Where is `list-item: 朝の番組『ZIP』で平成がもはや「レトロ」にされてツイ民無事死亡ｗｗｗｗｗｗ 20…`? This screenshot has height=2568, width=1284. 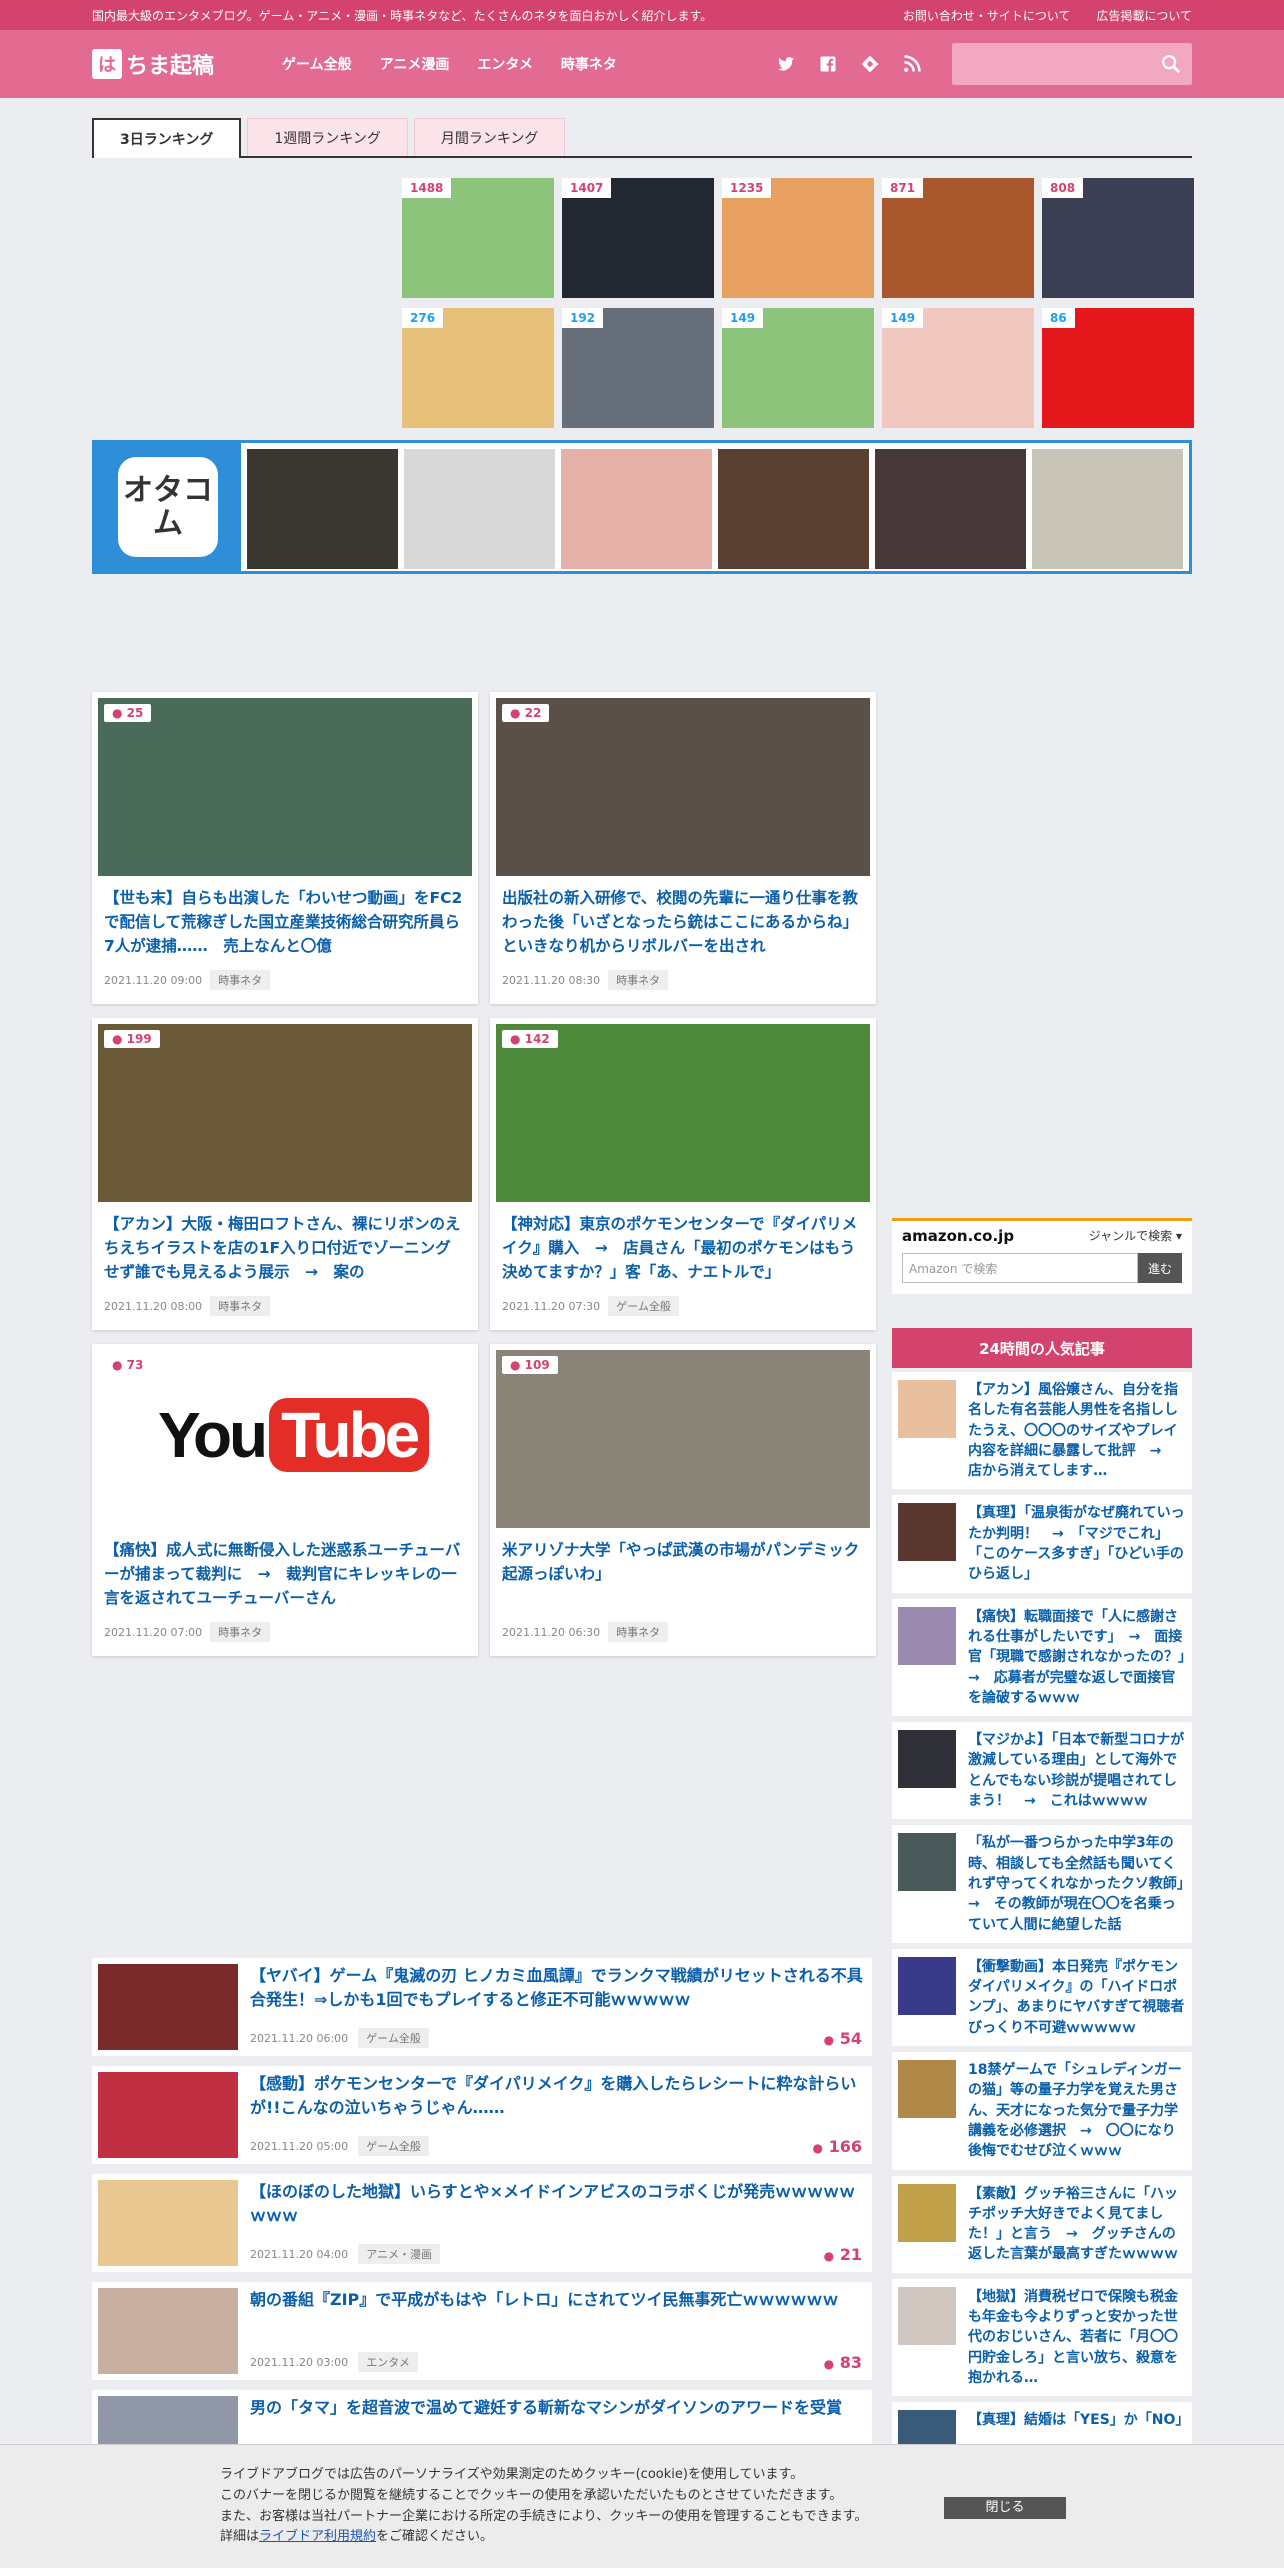 list-item: 朝の番組『ZIP』で平成がもはや「レトロ」にされてツイ民無事死亡ｗｗｗｗｗｗ 20… is located at coordinates (482, 2331).